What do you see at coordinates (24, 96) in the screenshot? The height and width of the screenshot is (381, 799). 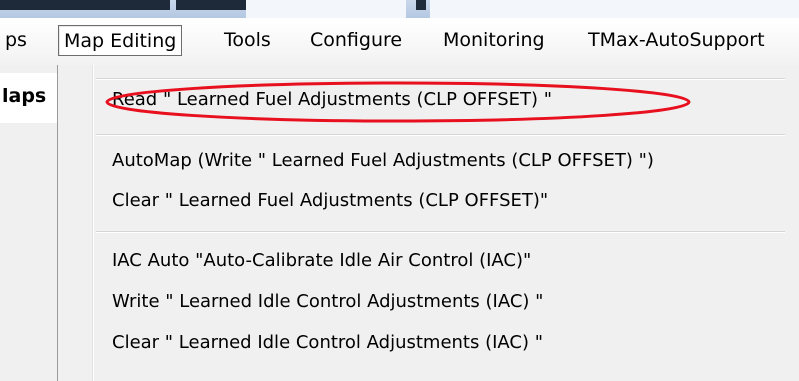 I see `maps-tab-label: laps` at bounding box center [24, 96].